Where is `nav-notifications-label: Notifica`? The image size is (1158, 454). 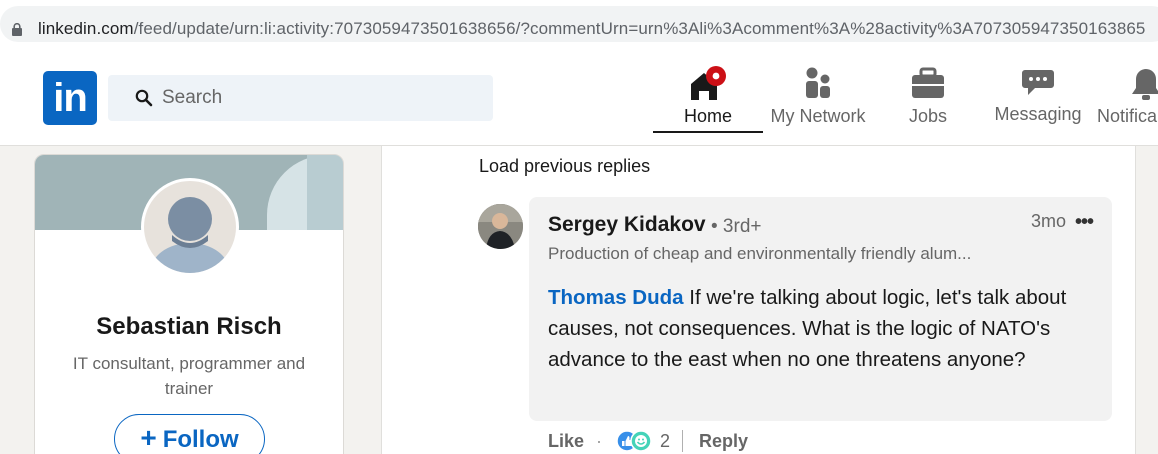
nav-notifications-label: Notifica is located at coordinates (1127, 116).